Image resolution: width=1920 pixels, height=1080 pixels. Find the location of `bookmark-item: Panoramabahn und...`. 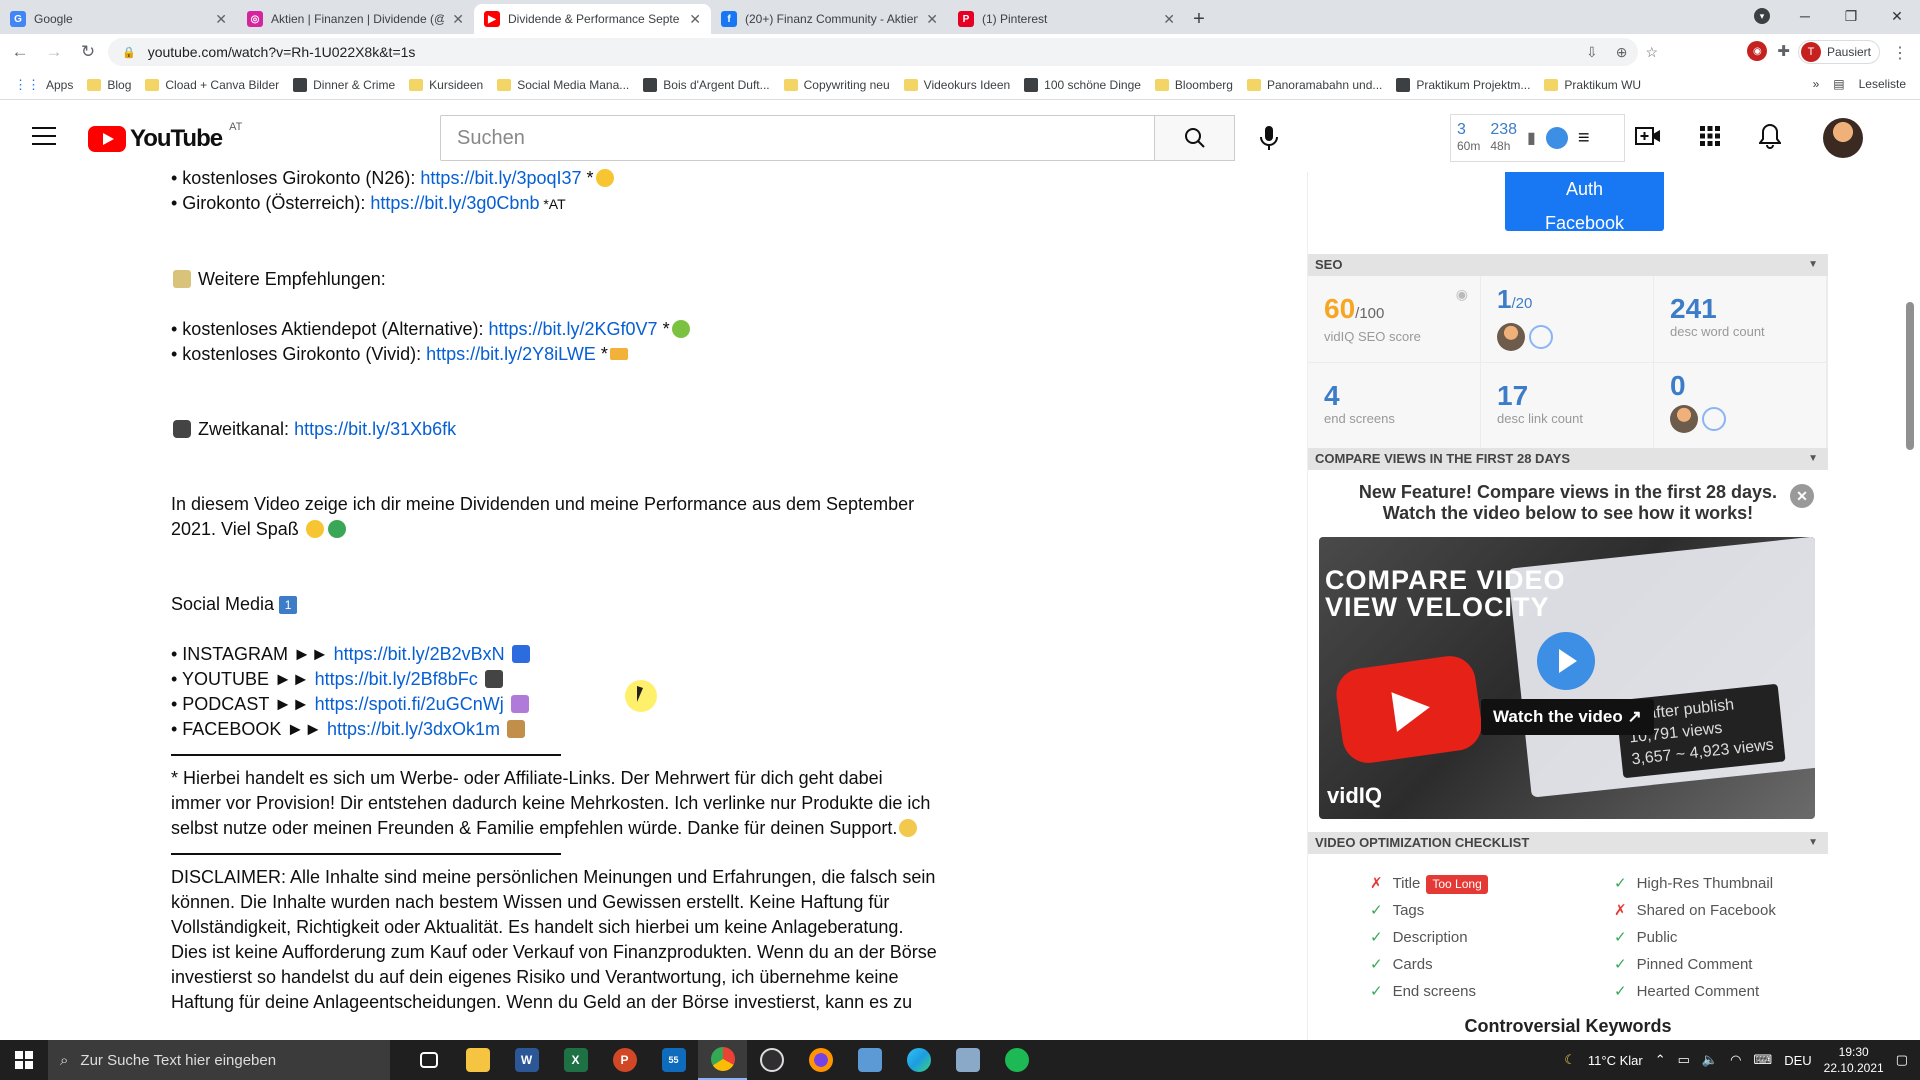

bookmark-item: Panoramabahn und... is located at coordinates (1314, 85).